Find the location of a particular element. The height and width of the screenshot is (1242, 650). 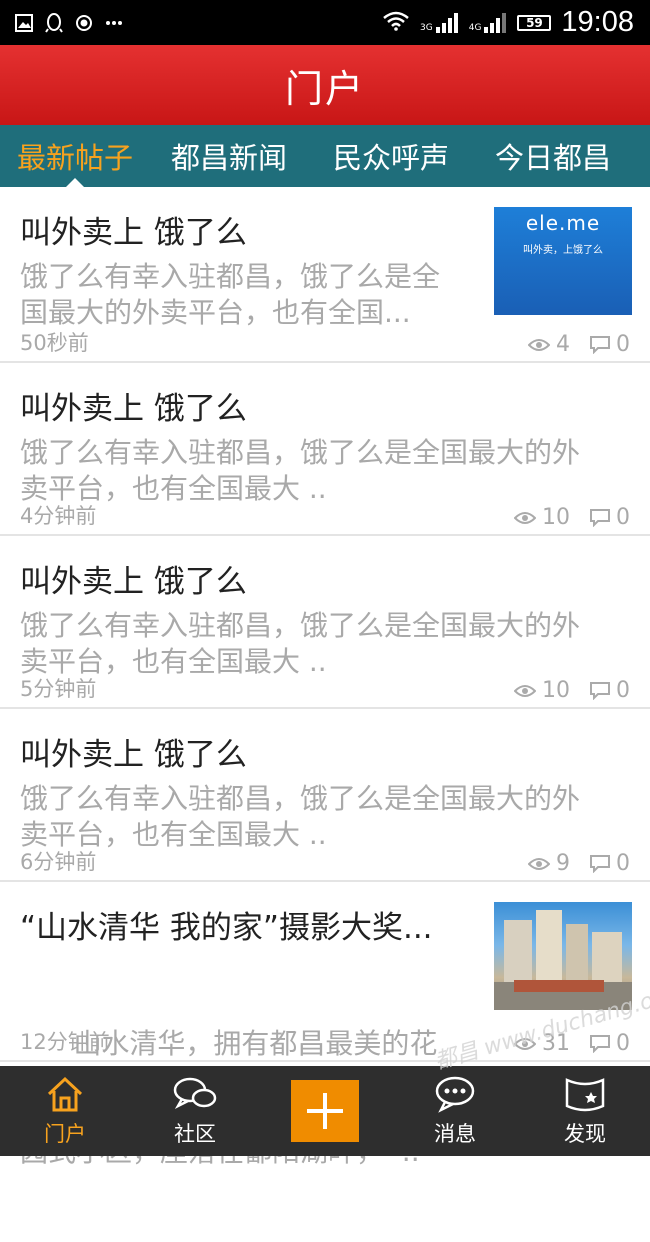

signal-3g: 3G is located at coordinates (439, 22).